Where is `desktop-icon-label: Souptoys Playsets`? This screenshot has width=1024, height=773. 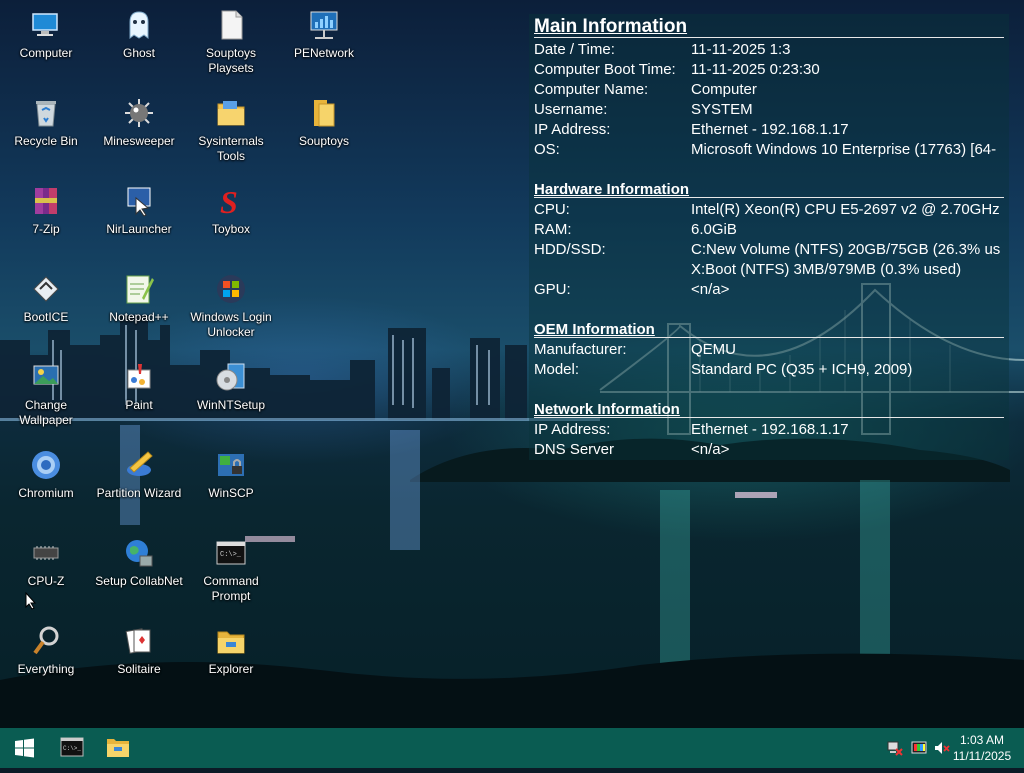 desktop-icon-label: Souptoys Playsets is located at coordinates (231, 60).